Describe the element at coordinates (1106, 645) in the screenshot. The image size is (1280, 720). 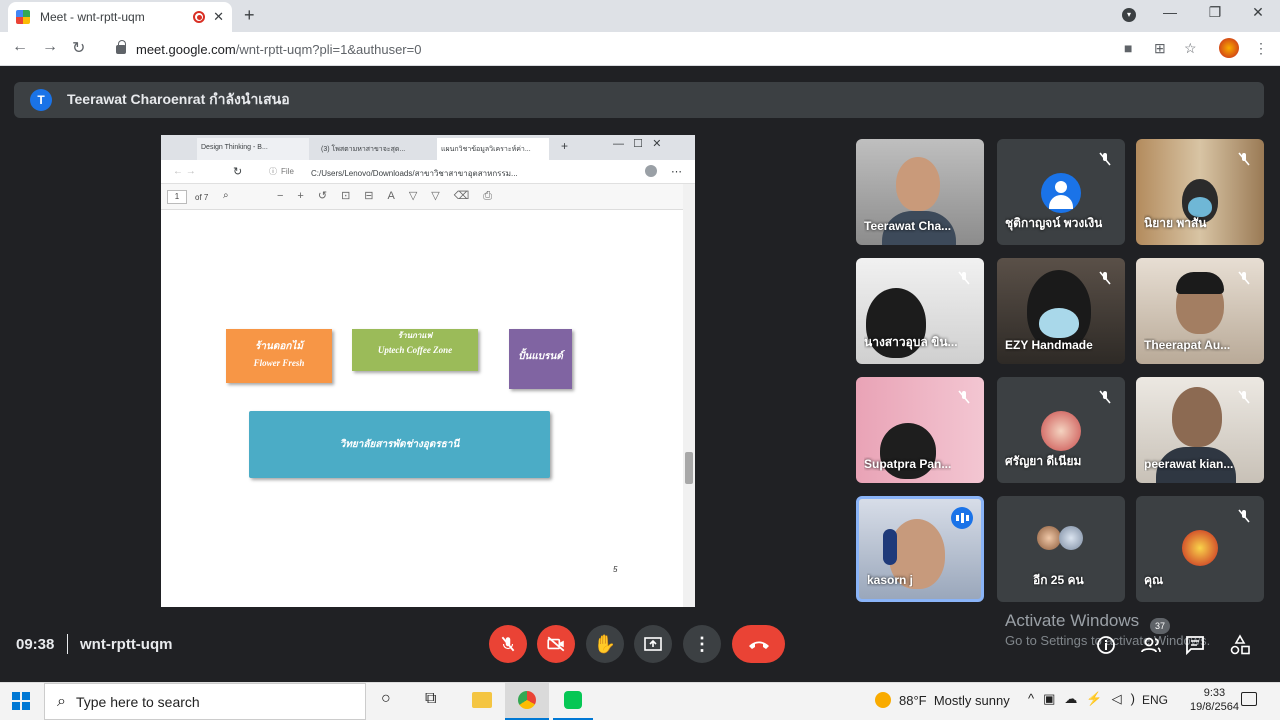
I see `meeting-details-icon` at that location.